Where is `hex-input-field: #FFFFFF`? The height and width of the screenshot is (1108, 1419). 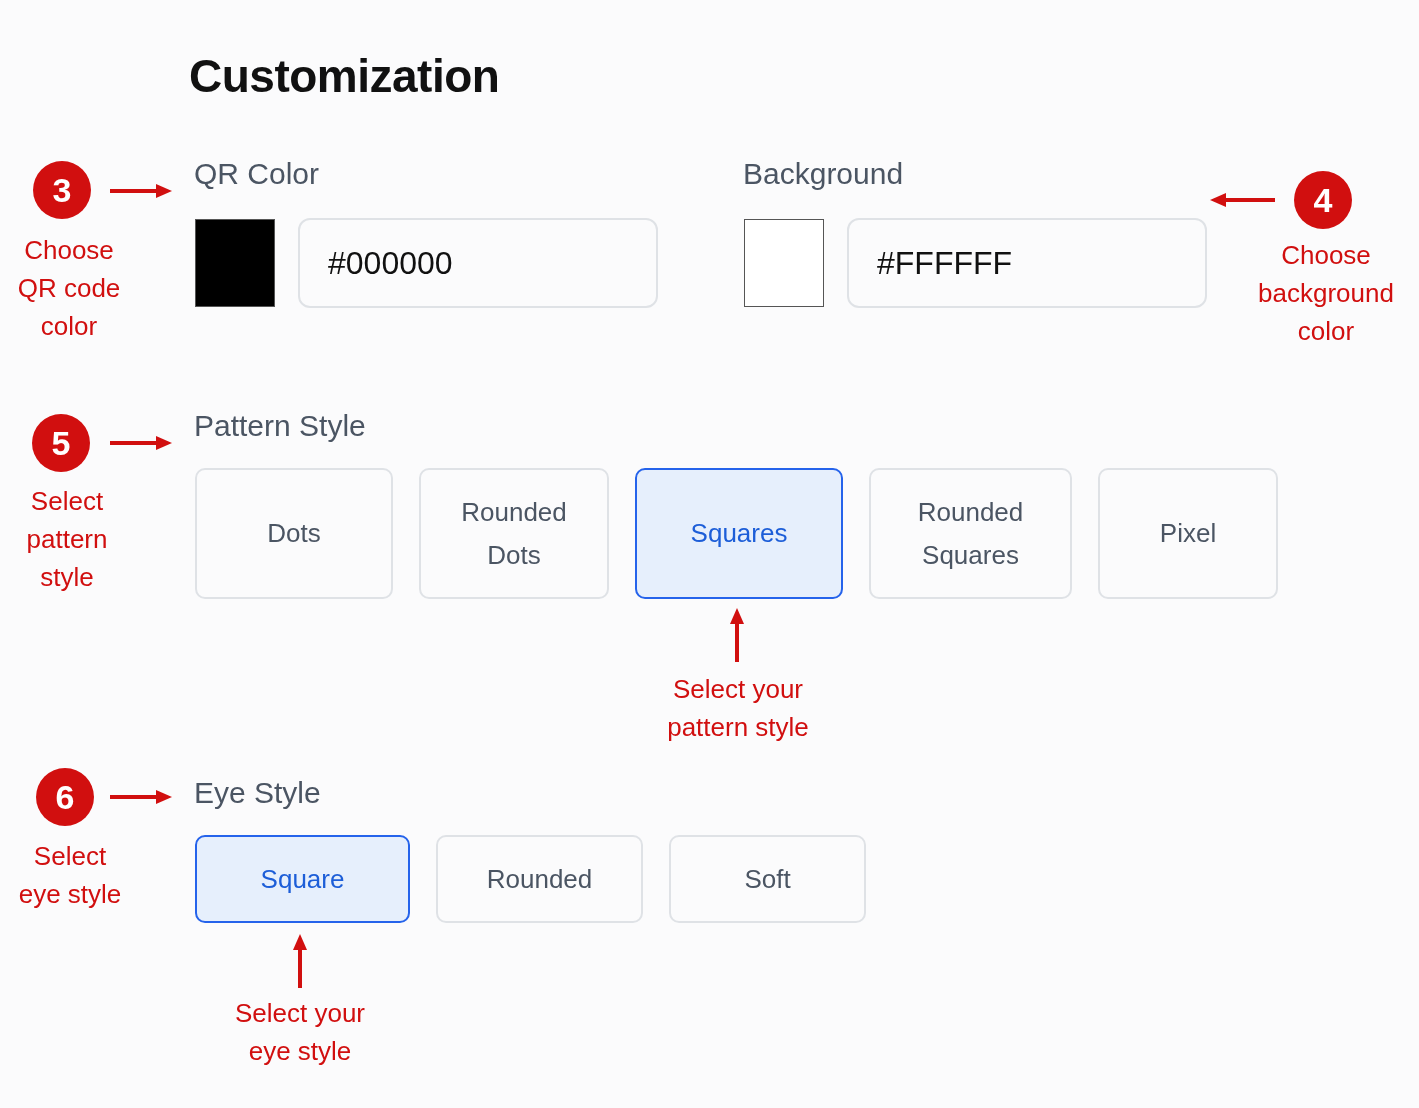
hex-input-field: #FFFFFF is located at coordinates (1027, 263).